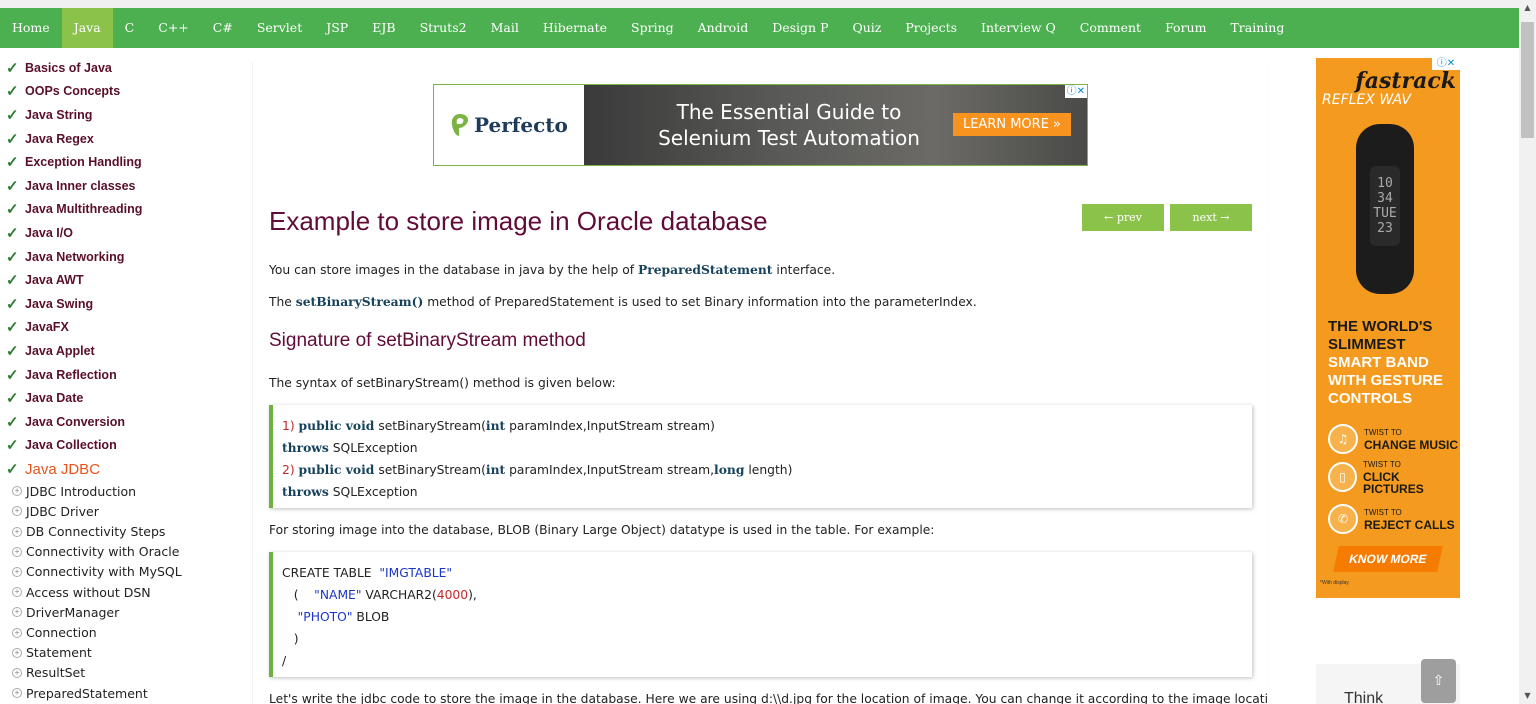 This screenshot has width=1536, height=704. Describe the element at coordinates (54, 280) in the screenshot. I see `sidebar-item-label: Java AWT` at that location.